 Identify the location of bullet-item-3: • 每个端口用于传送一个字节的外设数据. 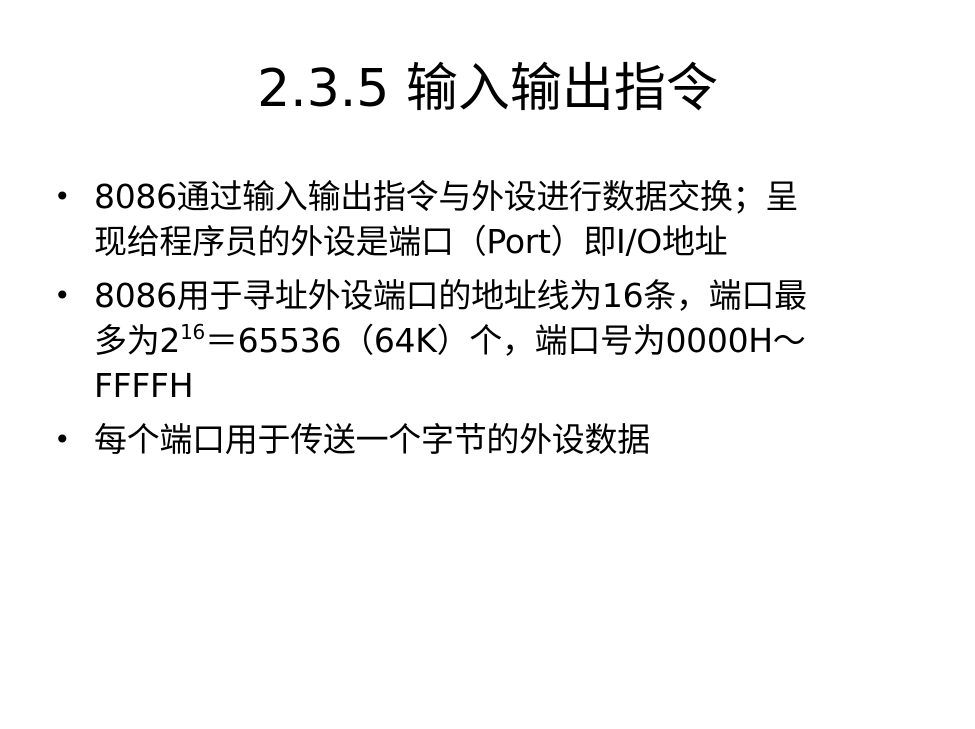
(484, 439).